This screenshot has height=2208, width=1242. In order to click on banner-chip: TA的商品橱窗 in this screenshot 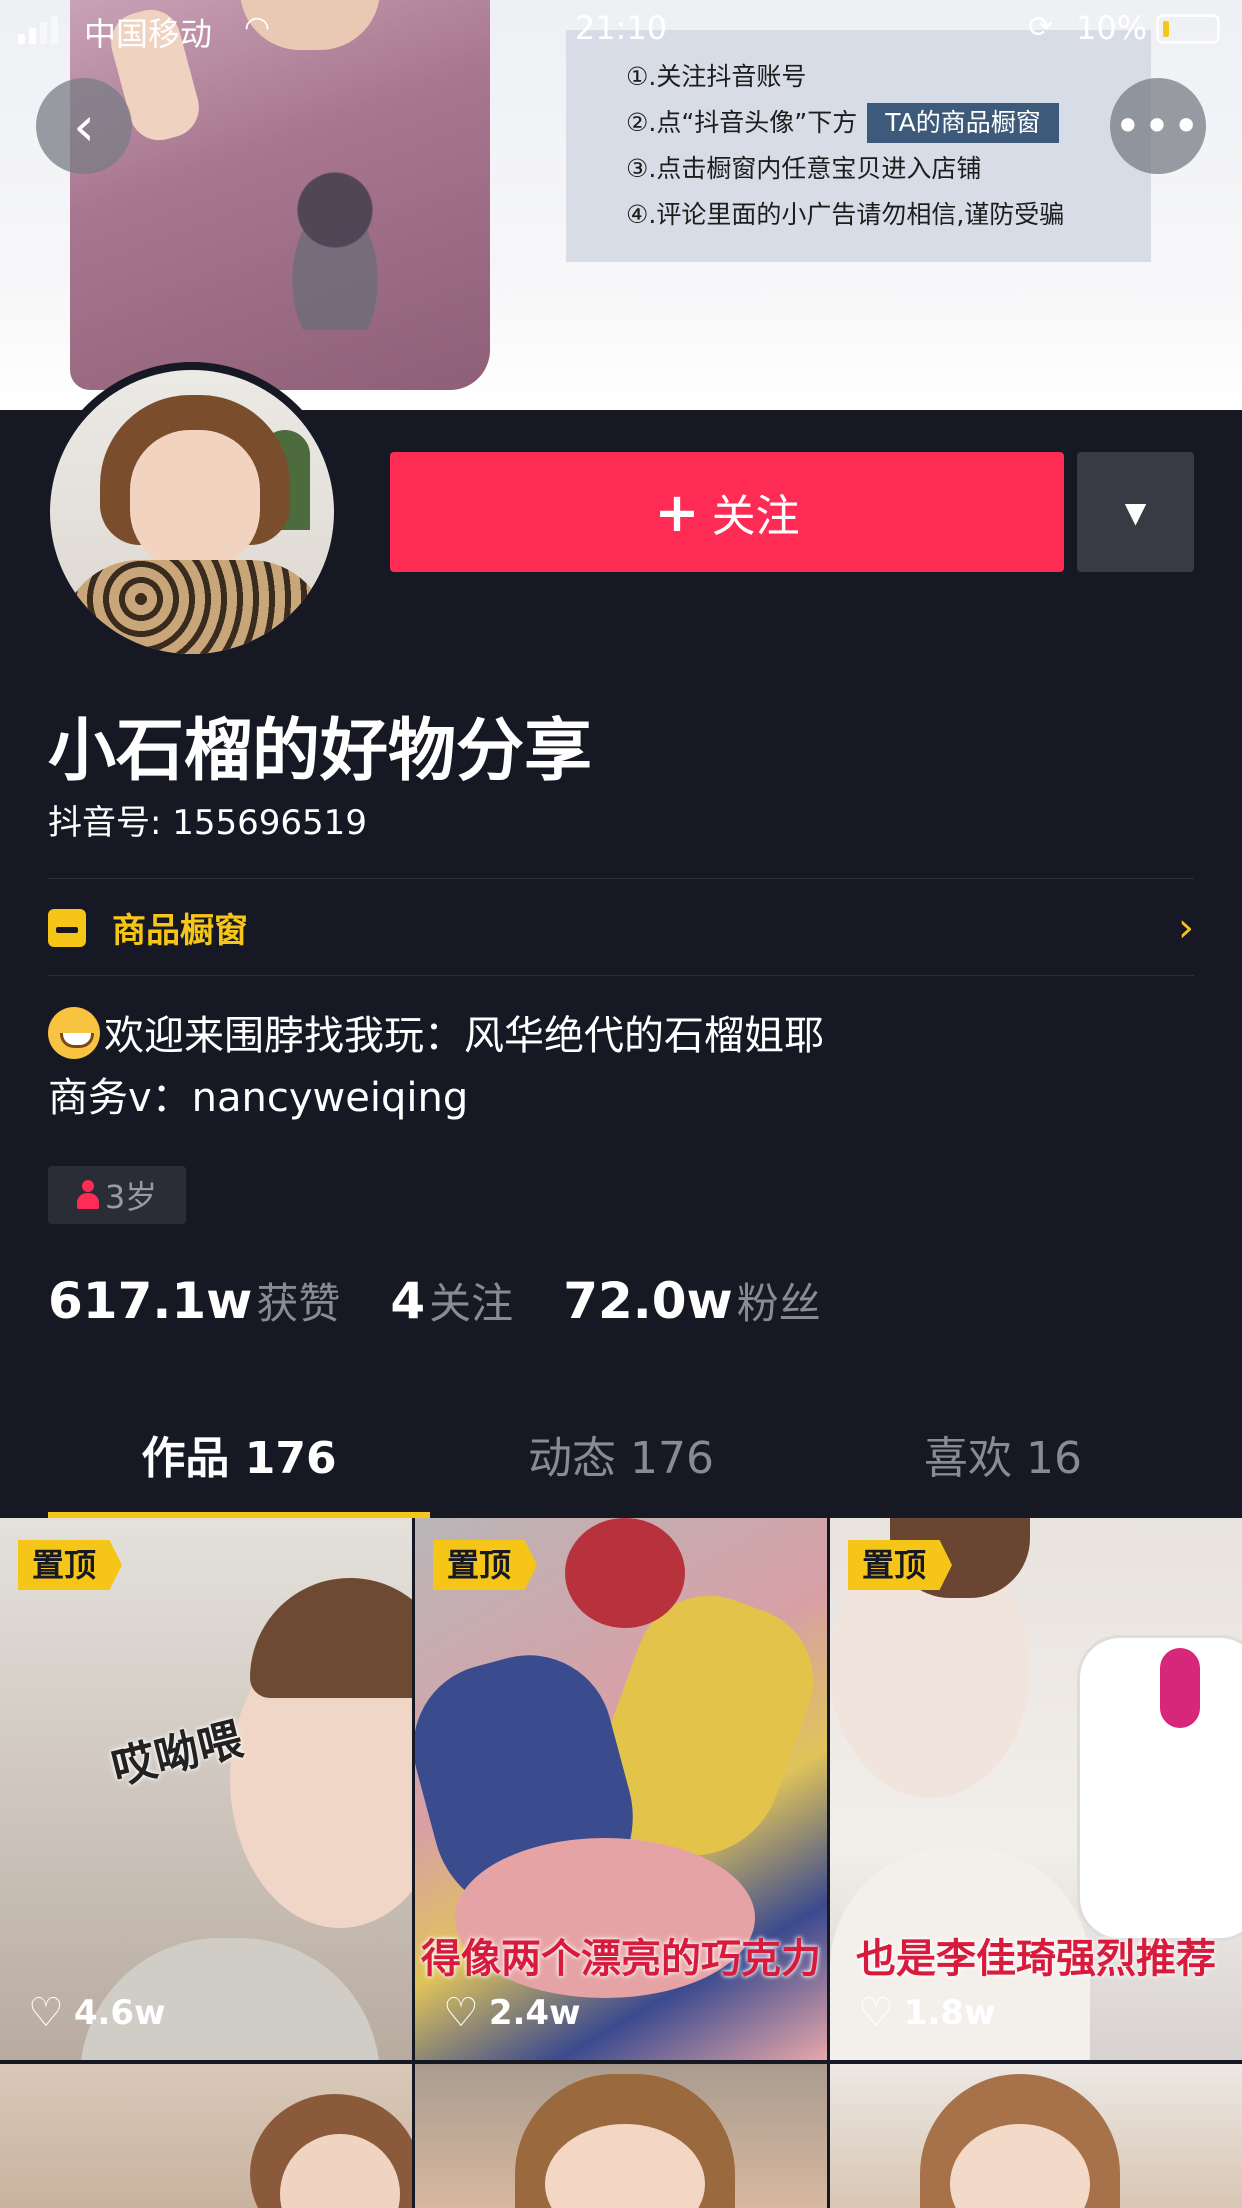, I will do `click(963, 123)`.